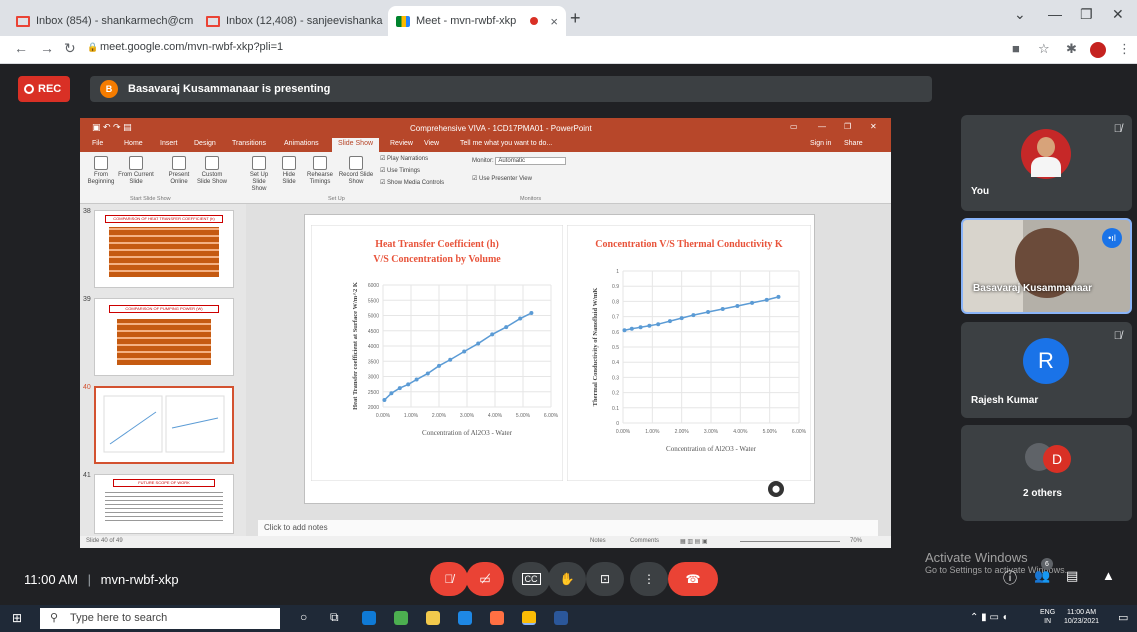 The height and width of the screenshot is (632, 1137). I want to click on slide-number: 38, so click(87, 211).